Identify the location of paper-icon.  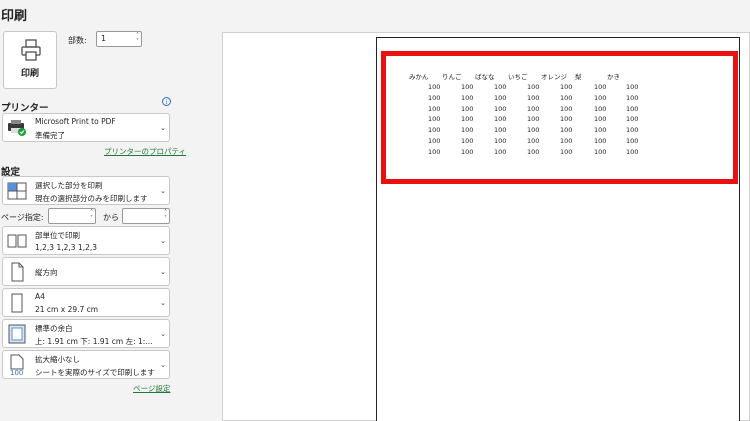
(17, 305).